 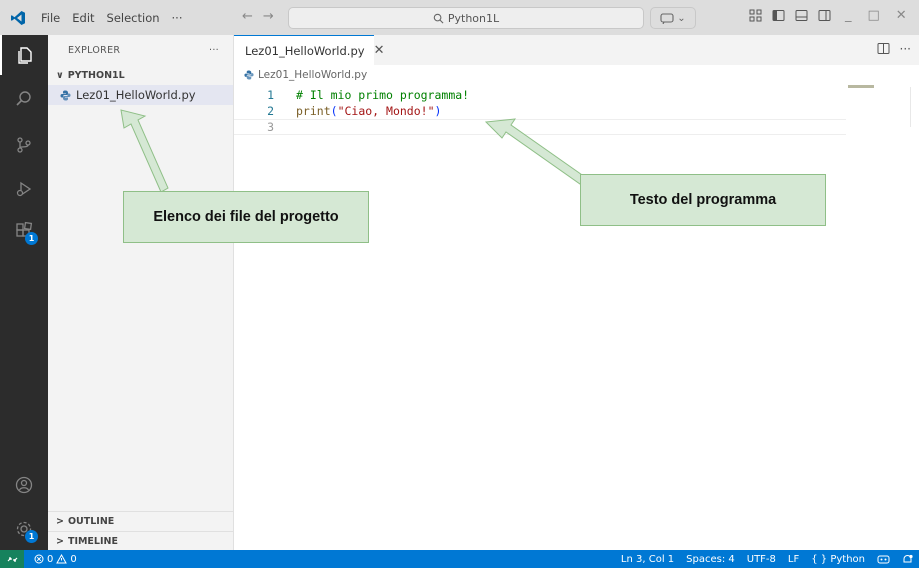 I want to click on tab-lez01-helloworld: Lez01_HelloWorld.py ✕, so click(x=309, y=50).